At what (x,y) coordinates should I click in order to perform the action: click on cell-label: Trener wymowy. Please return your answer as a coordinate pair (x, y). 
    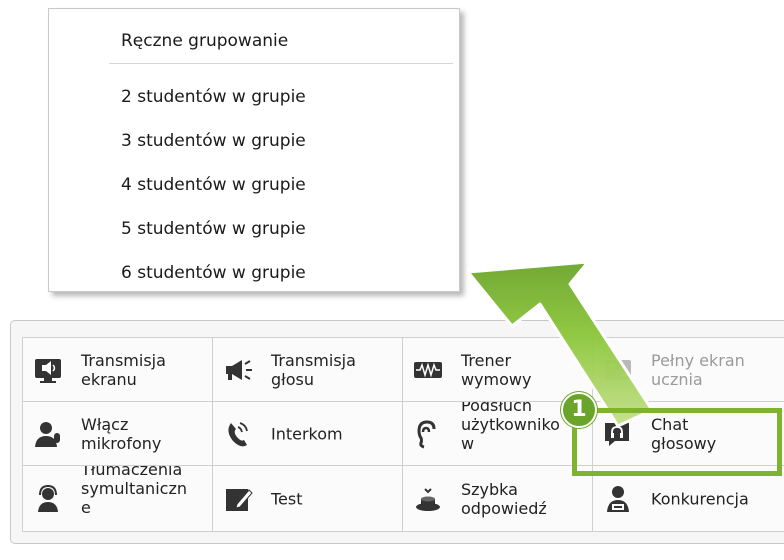
    Looking at the image, I should click on (496, 369).